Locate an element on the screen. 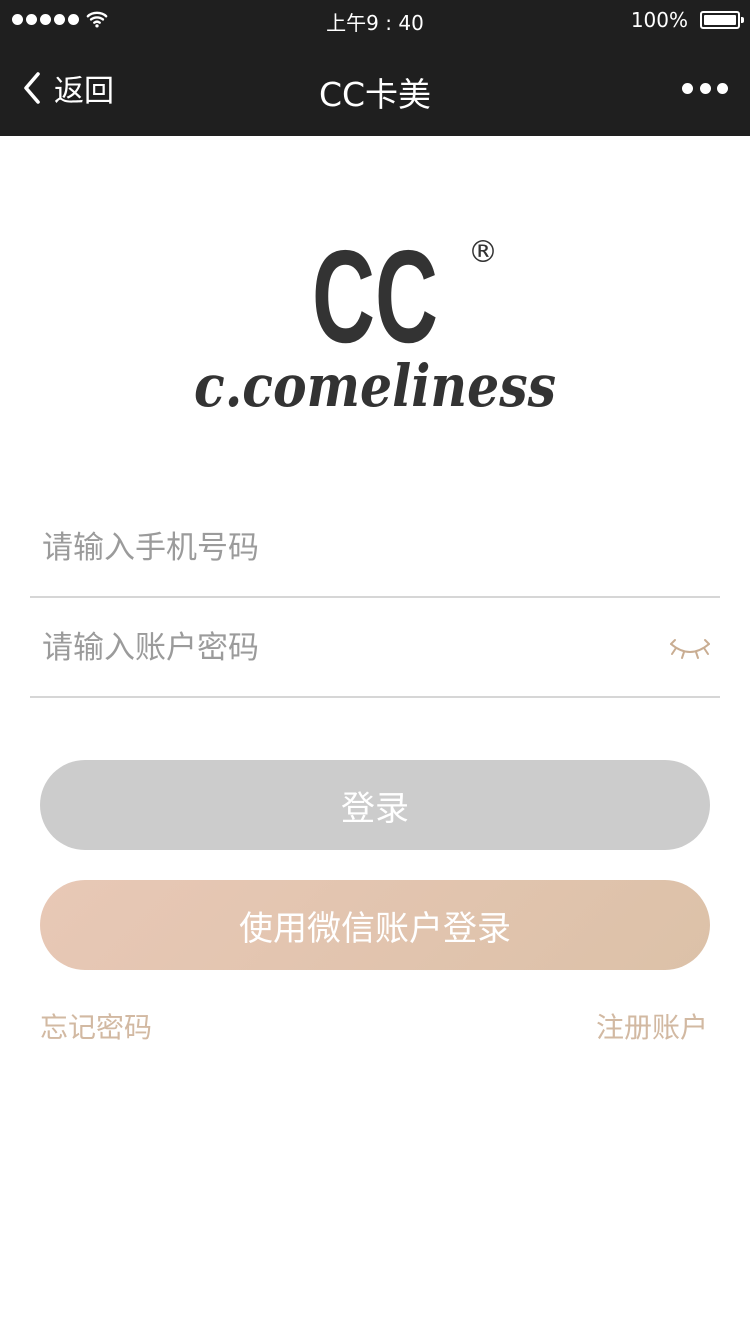 The width and height of the screenshot is (750, 1334). phone-field is located at coordinates (375, 548).